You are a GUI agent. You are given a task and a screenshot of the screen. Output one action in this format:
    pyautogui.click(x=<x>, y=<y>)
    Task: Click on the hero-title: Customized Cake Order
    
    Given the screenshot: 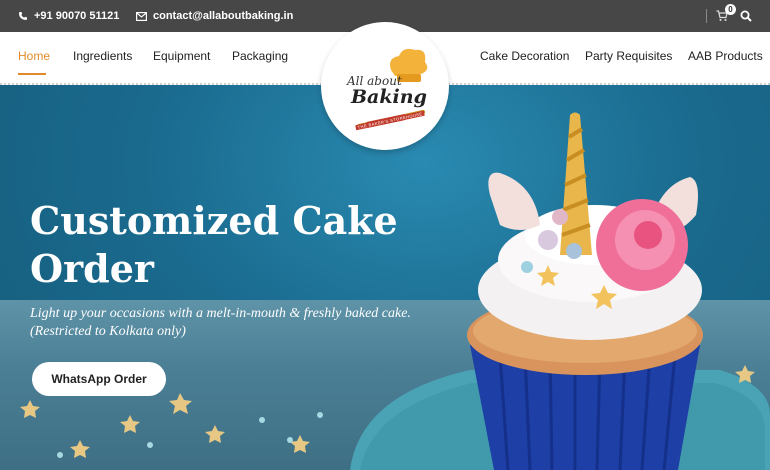 What is the action you would take?
    pyautogui.click(x=214, y=244)
    